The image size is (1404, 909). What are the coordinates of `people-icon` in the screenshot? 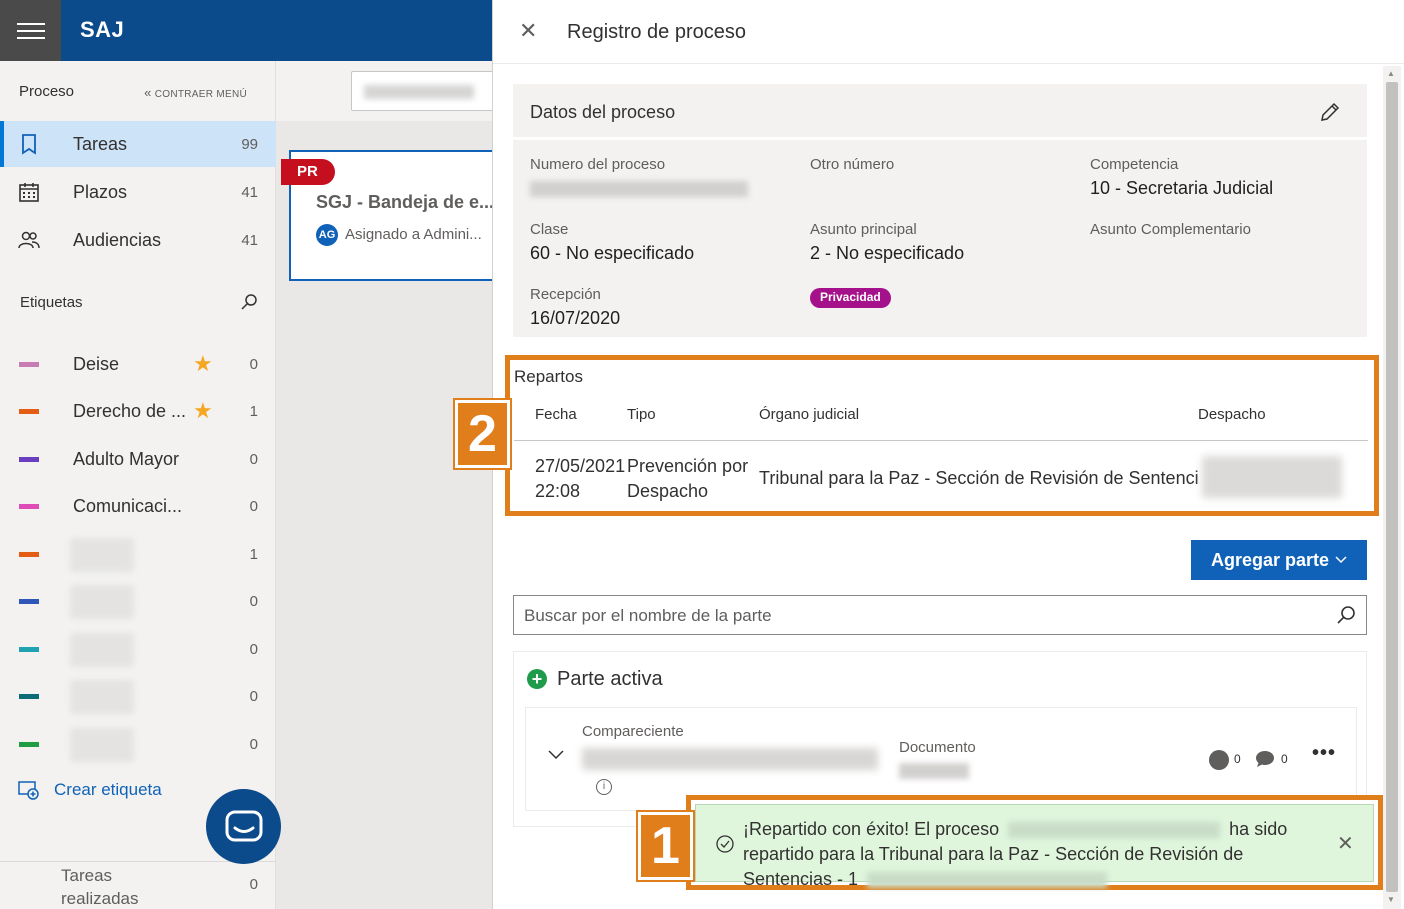 It's located at (29, 240).